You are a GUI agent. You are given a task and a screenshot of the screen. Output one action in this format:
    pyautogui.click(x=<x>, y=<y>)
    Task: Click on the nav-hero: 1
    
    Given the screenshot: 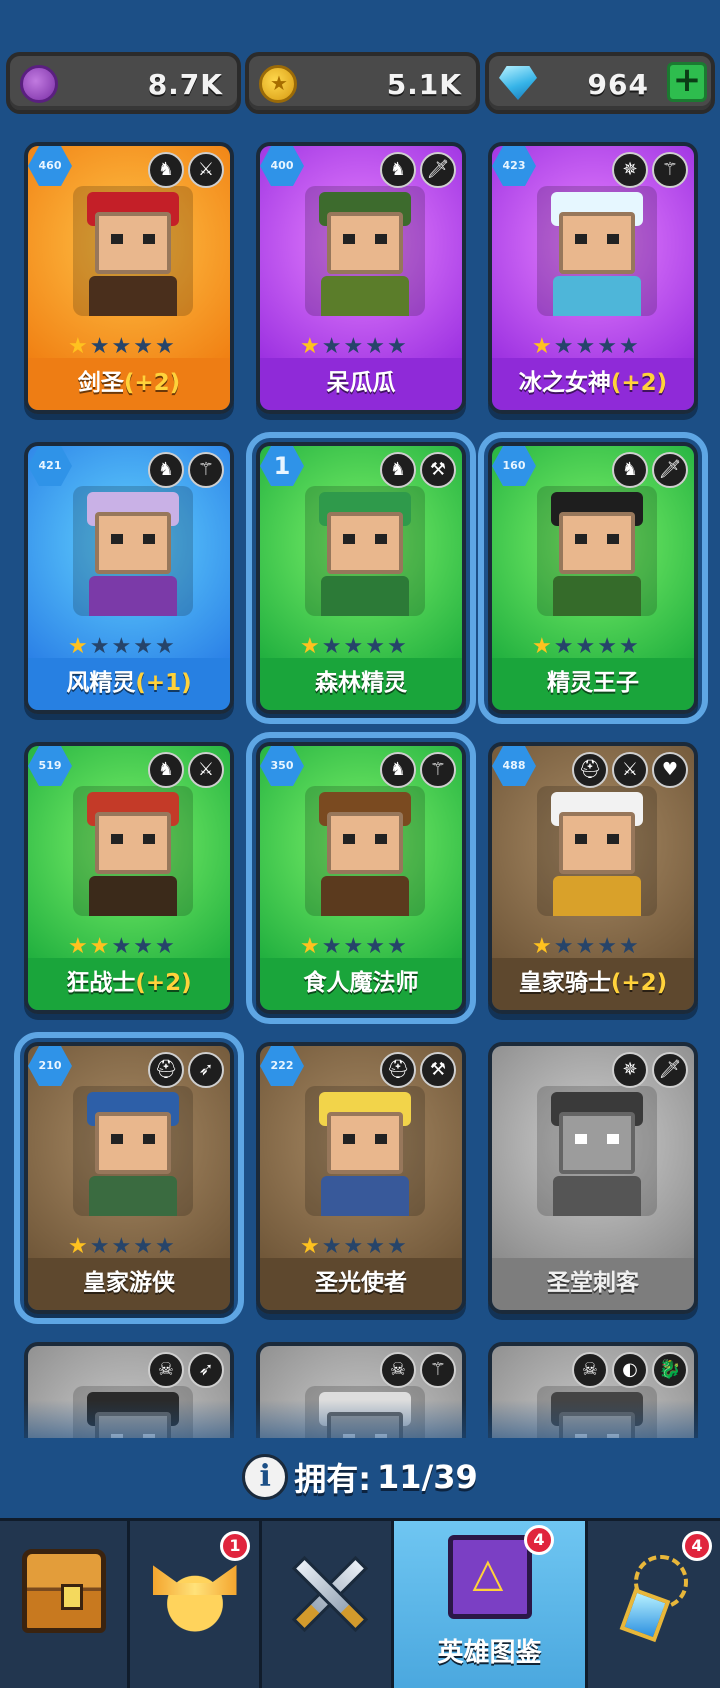 What is the action you would take?
    pyautogui.click(x=196, y=1604)
    